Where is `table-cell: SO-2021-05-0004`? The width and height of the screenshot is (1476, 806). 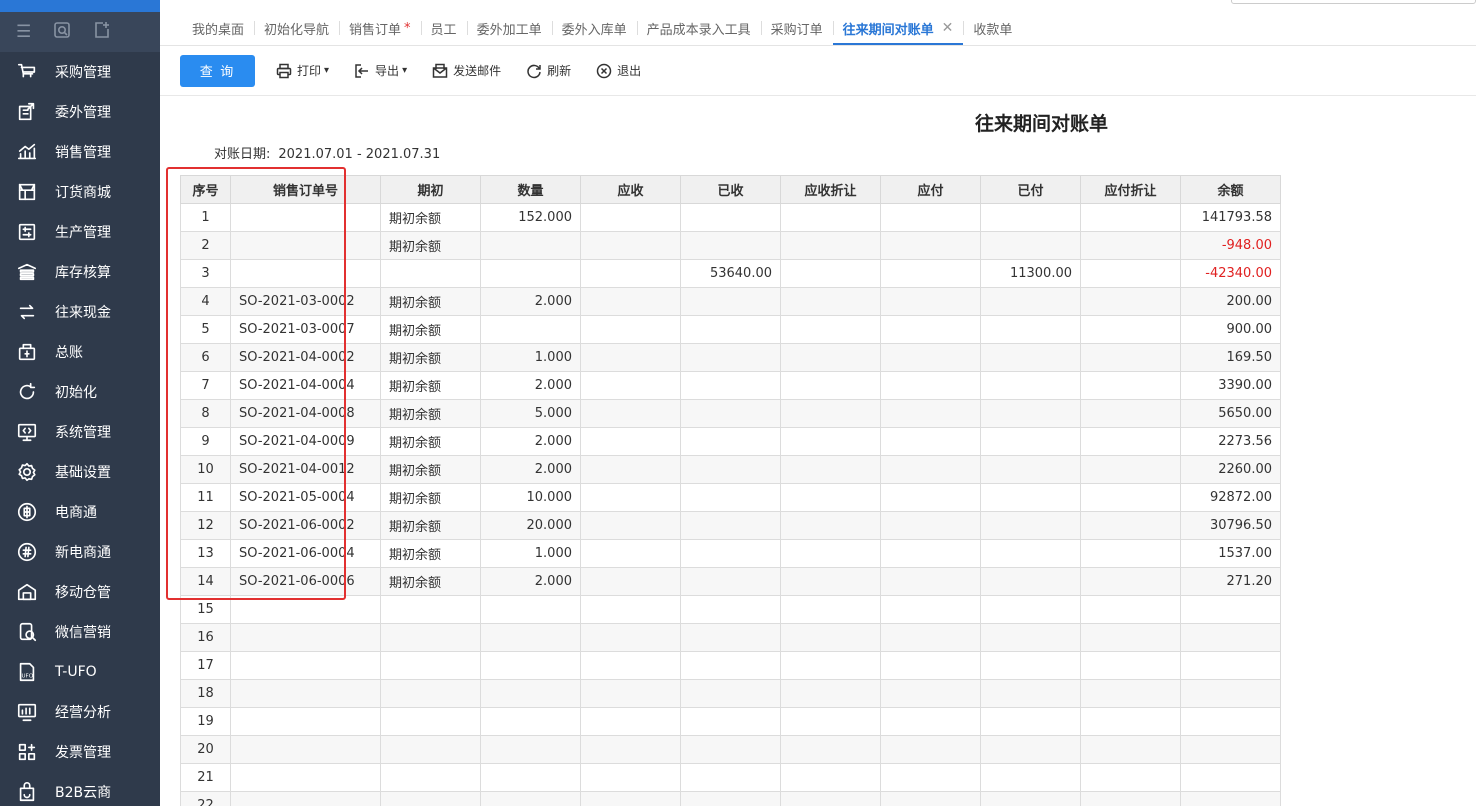 table-cell: SO-2021-05-0004 is located at coordinates (305, 497).